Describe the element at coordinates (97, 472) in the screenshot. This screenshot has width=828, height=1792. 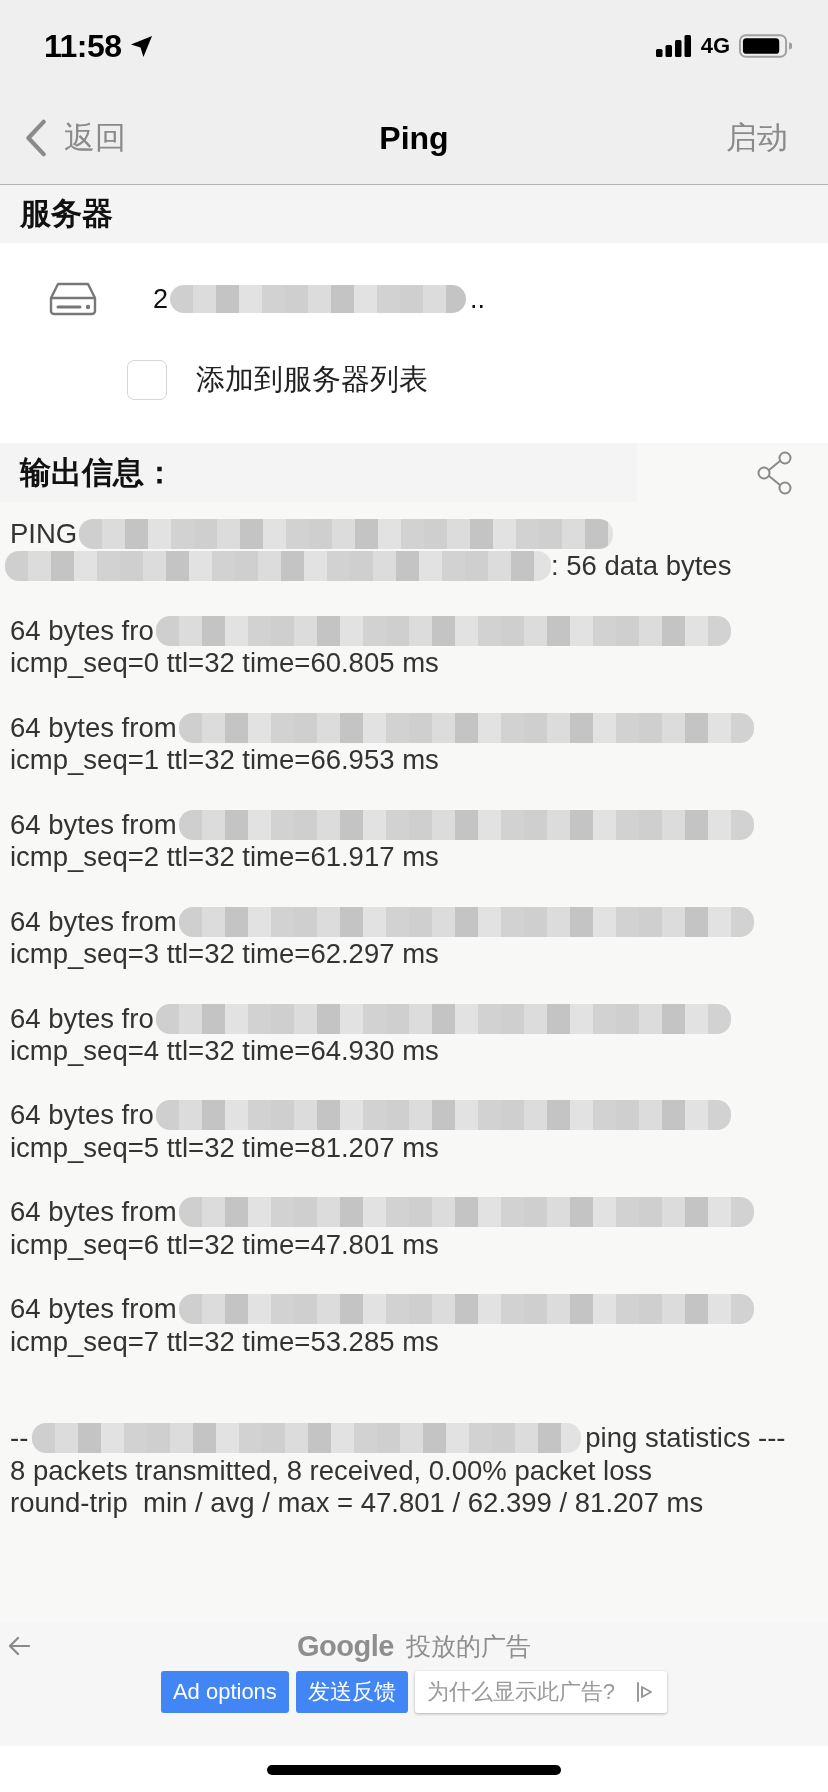
I see `section-title: 输出信息：` at that location.